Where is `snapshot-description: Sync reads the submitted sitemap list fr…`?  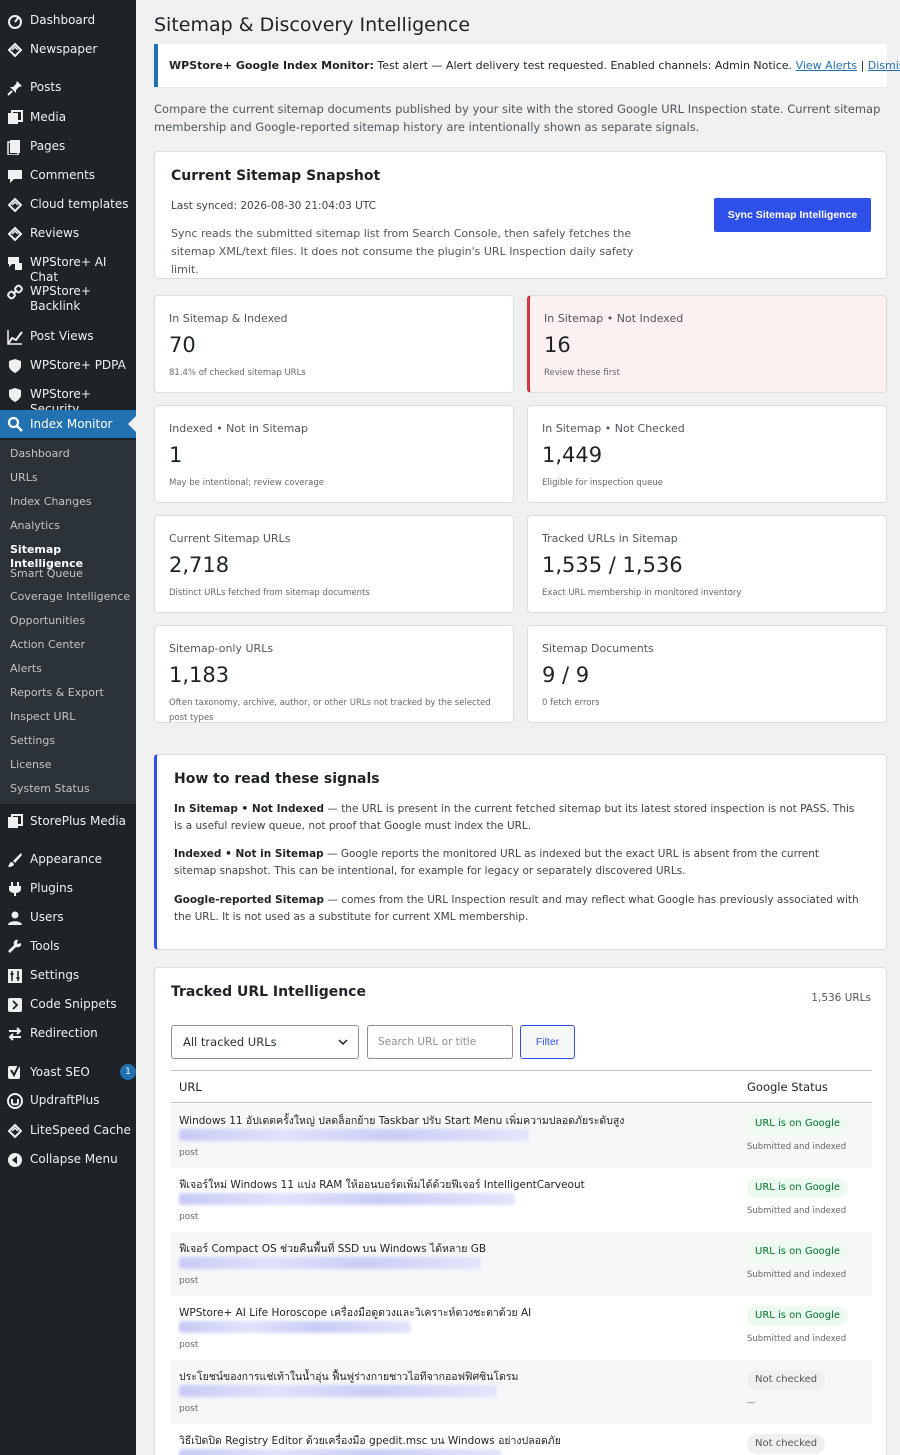 snapshot-description: Sync reads the submitted sitemap list fr… is located at coordinates (402, 251).